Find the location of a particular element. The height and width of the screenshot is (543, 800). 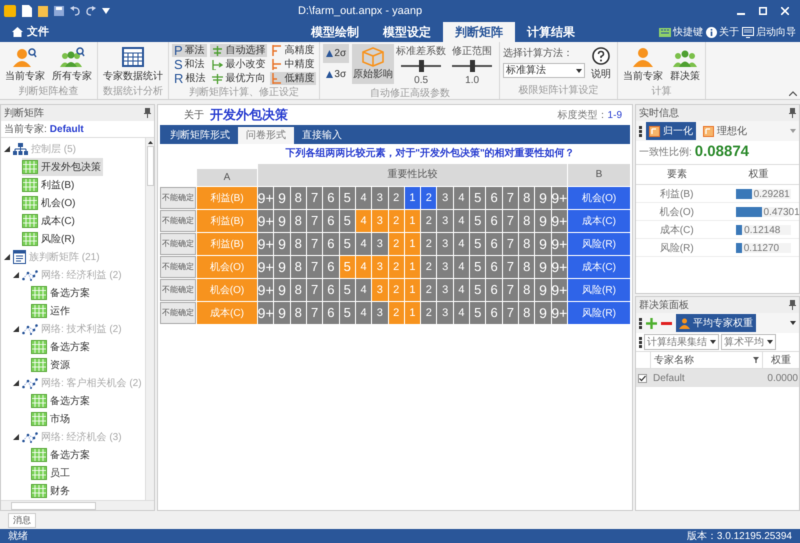

tree-item: 利益(B) is located at coordinates (49, 185).